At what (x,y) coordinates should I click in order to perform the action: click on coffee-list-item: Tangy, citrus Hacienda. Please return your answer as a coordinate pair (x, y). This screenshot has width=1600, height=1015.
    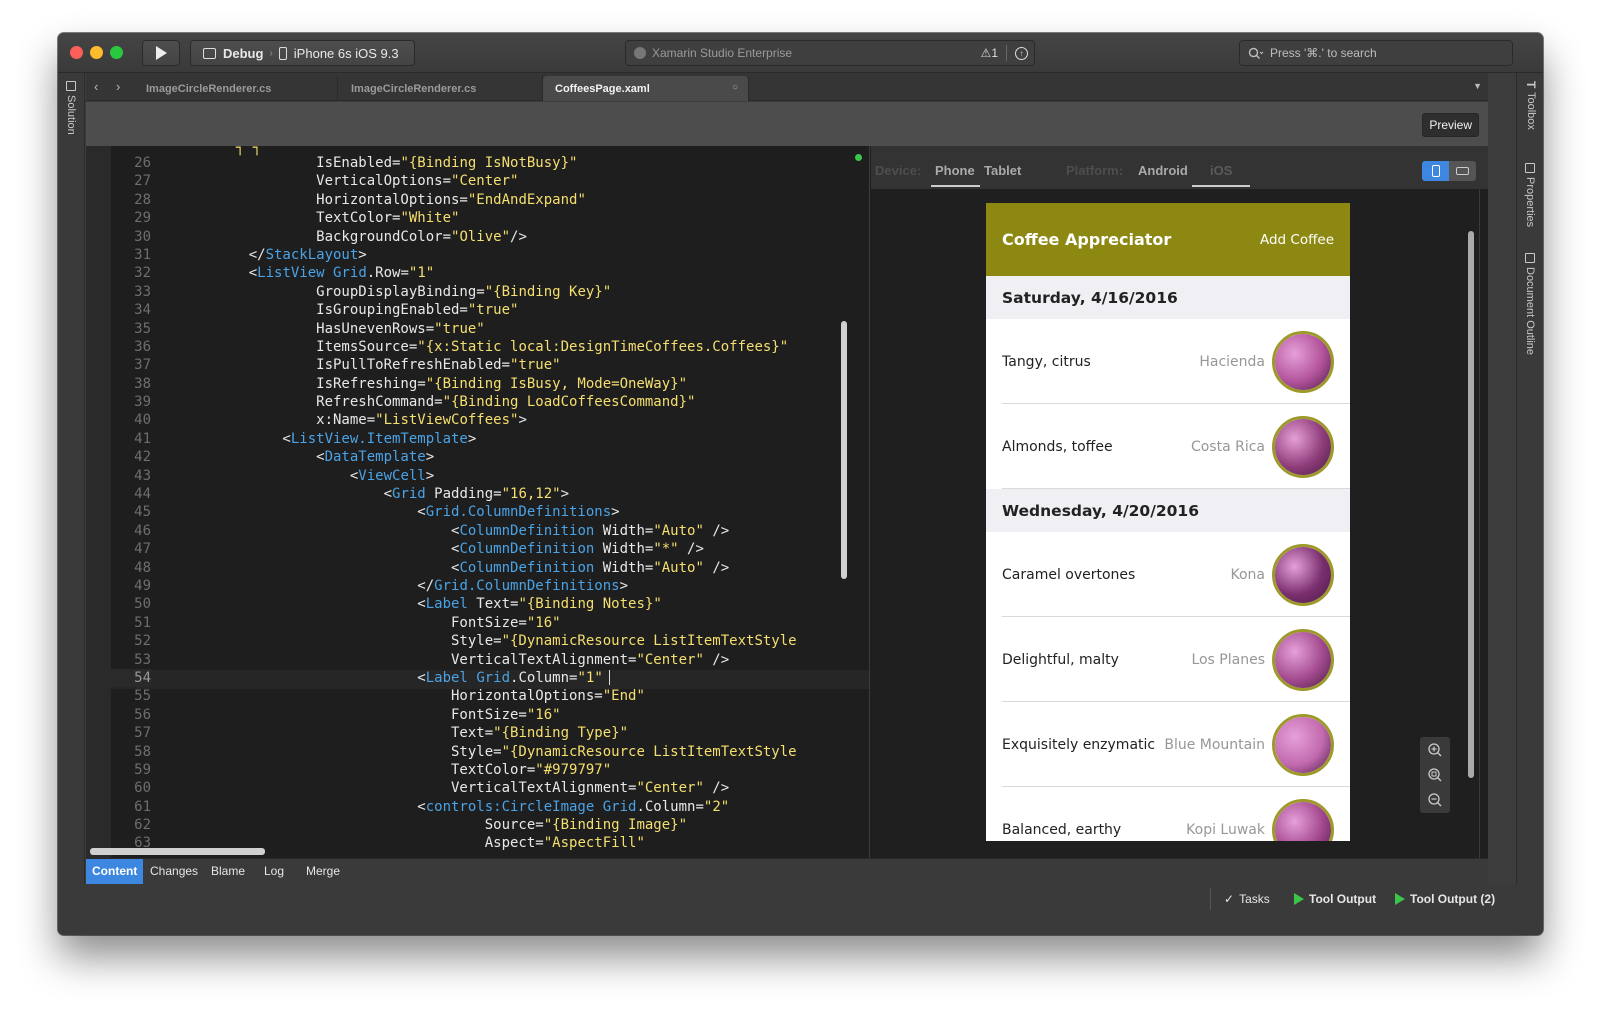
    Looking at the image, I should click on (1168, 361).